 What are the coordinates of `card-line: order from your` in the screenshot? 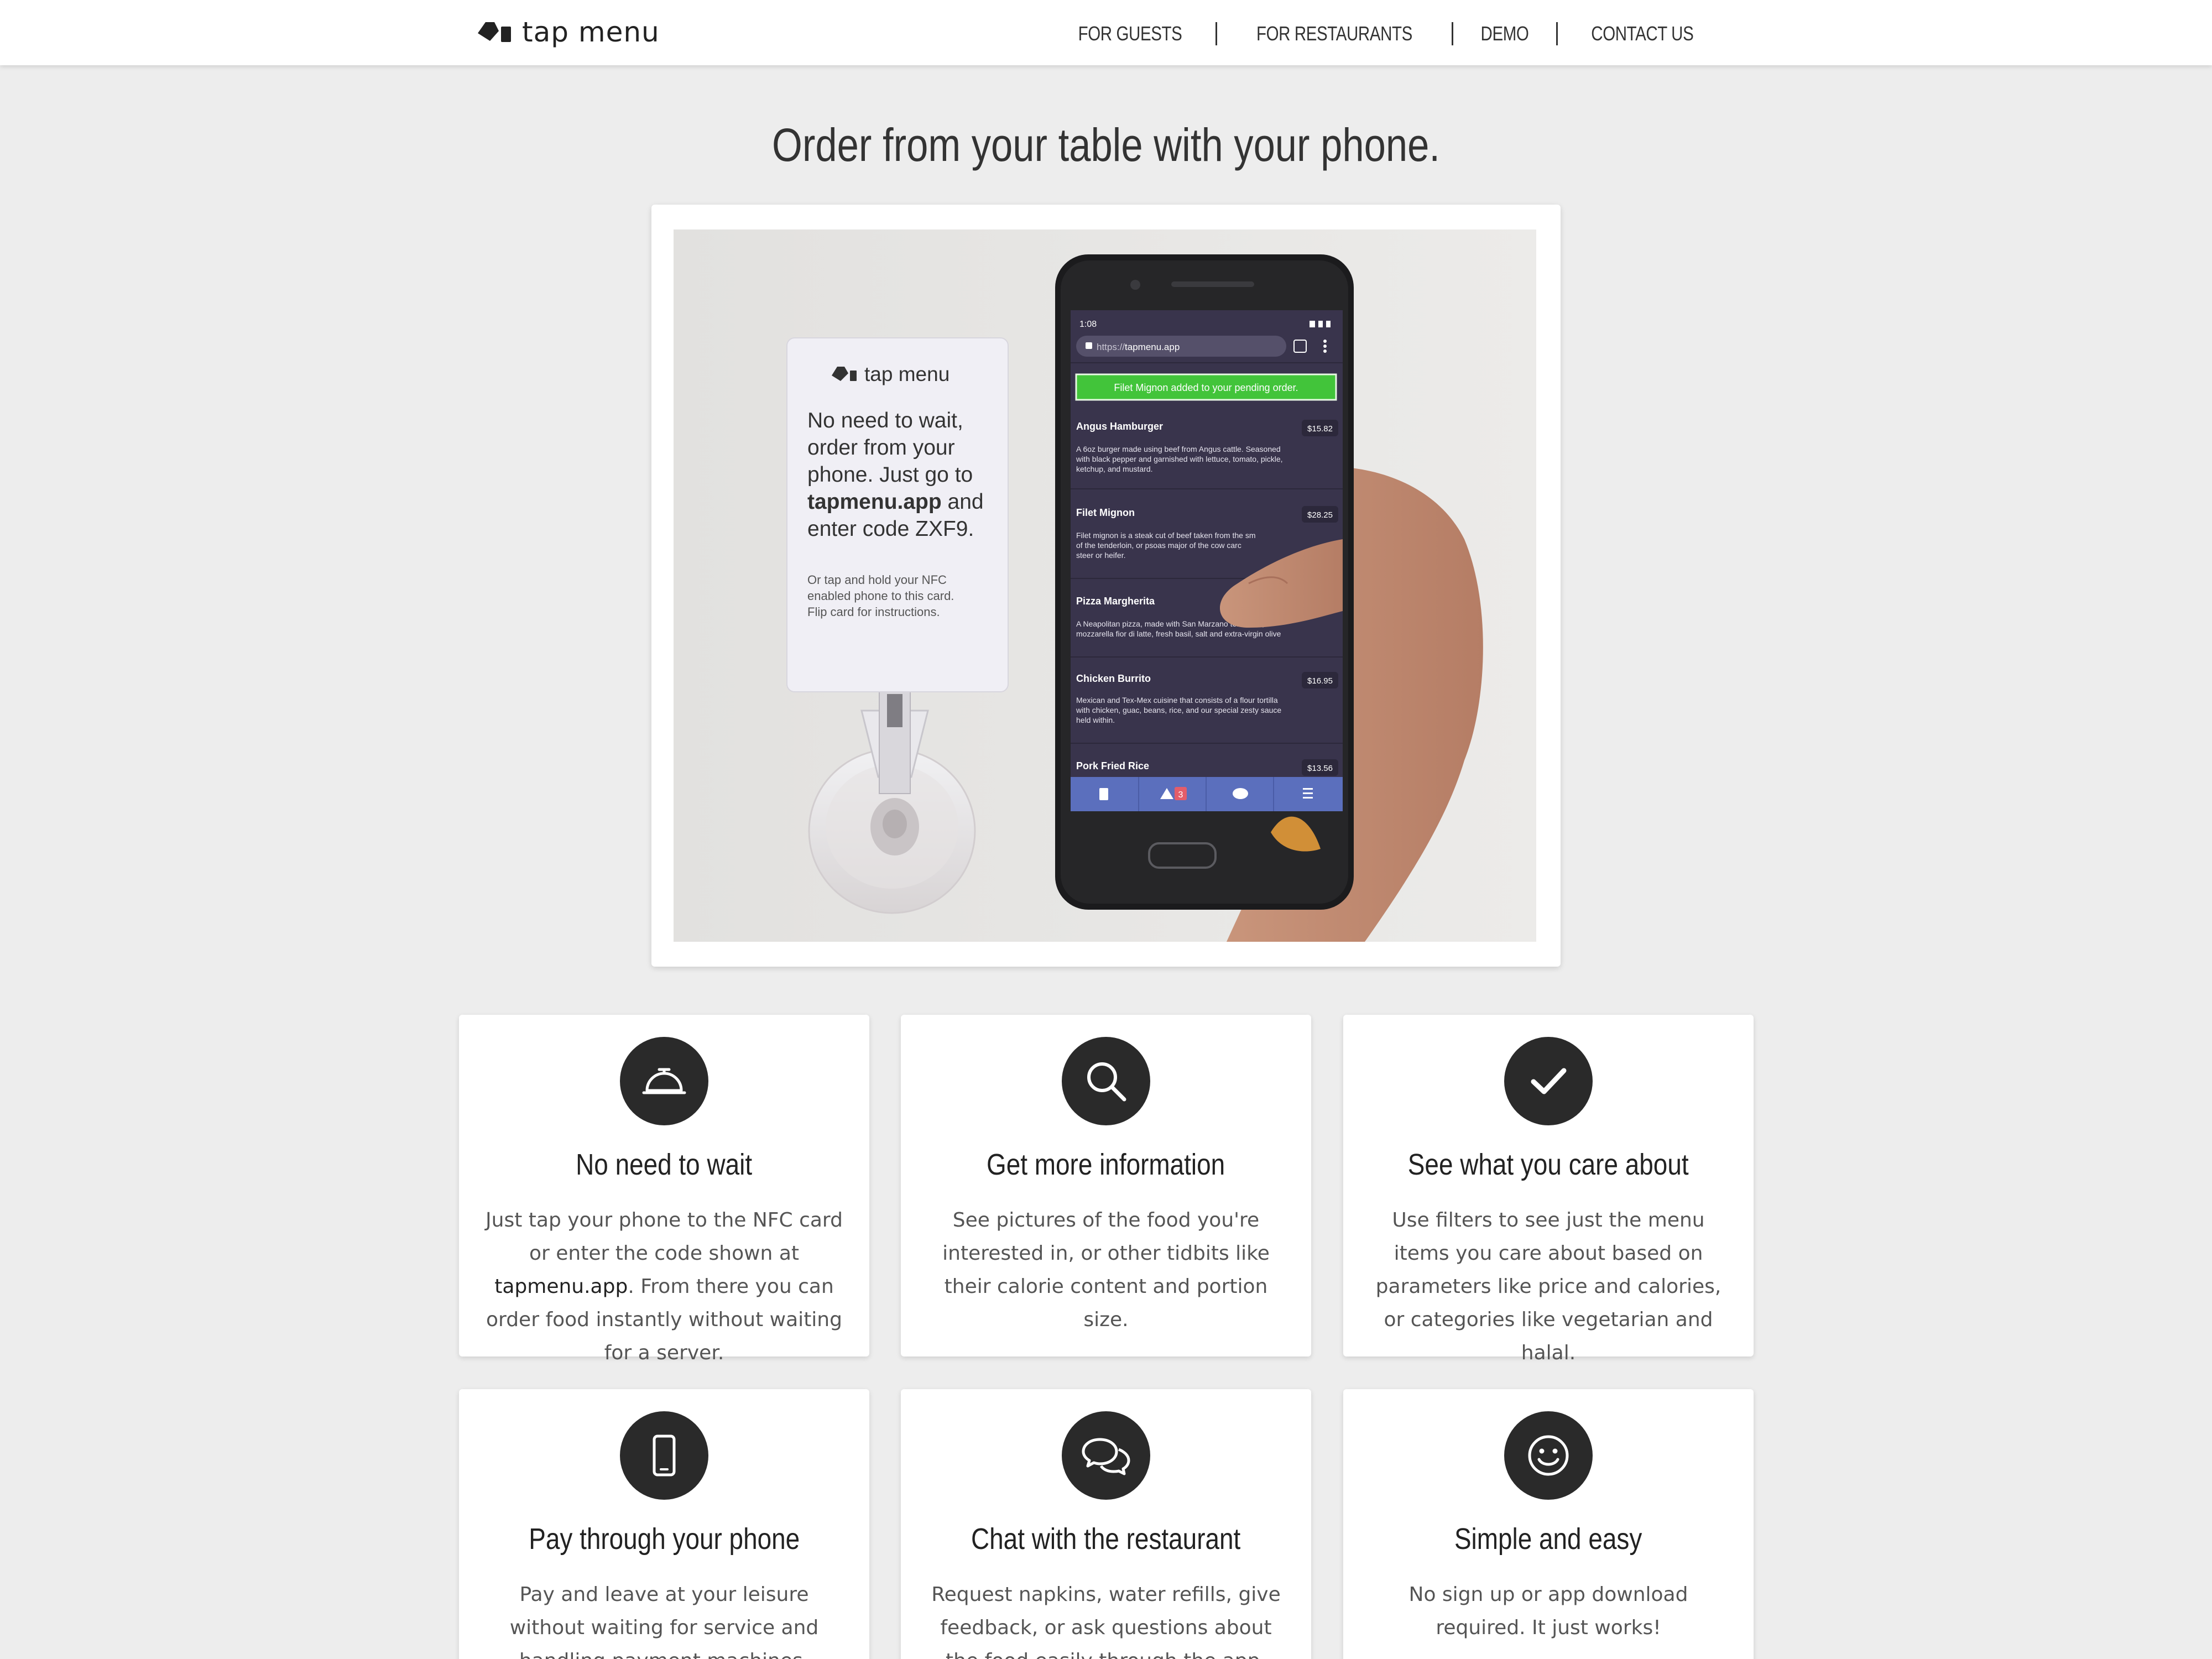 It's located at (881, 448).